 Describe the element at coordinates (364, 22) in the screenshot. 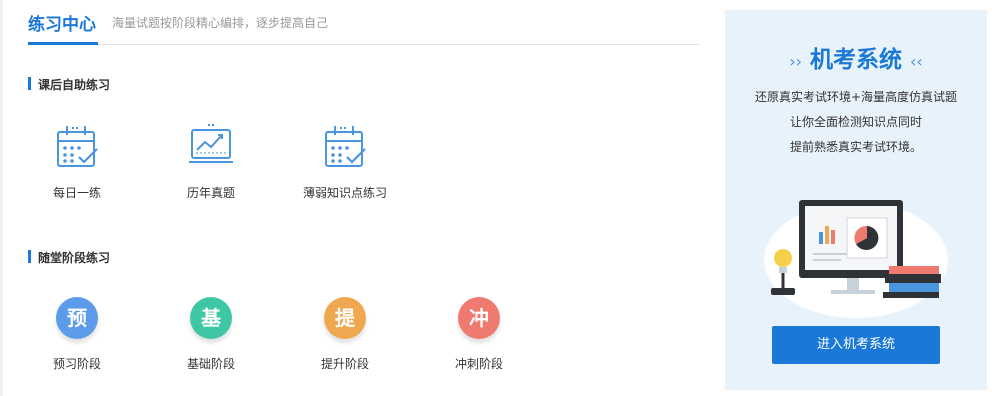

I see `practice-center-header: 练习中心 海量试题按阶段精心编排，逐步提高自己` at that location.